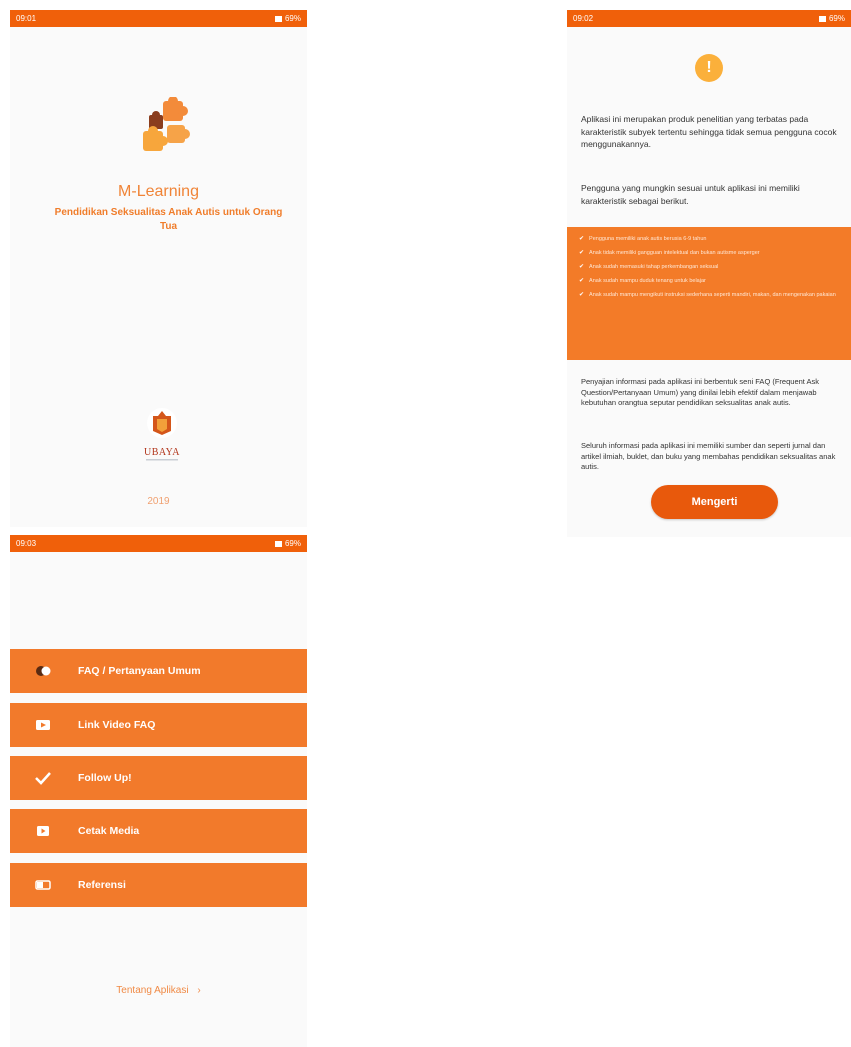 The width and height of the screenshot is (851, 1047). What do you see at coordinates (162, 434) in the screenshot?
I see `ubaya-logo: UBAYA` at bounding box center [162, 434].